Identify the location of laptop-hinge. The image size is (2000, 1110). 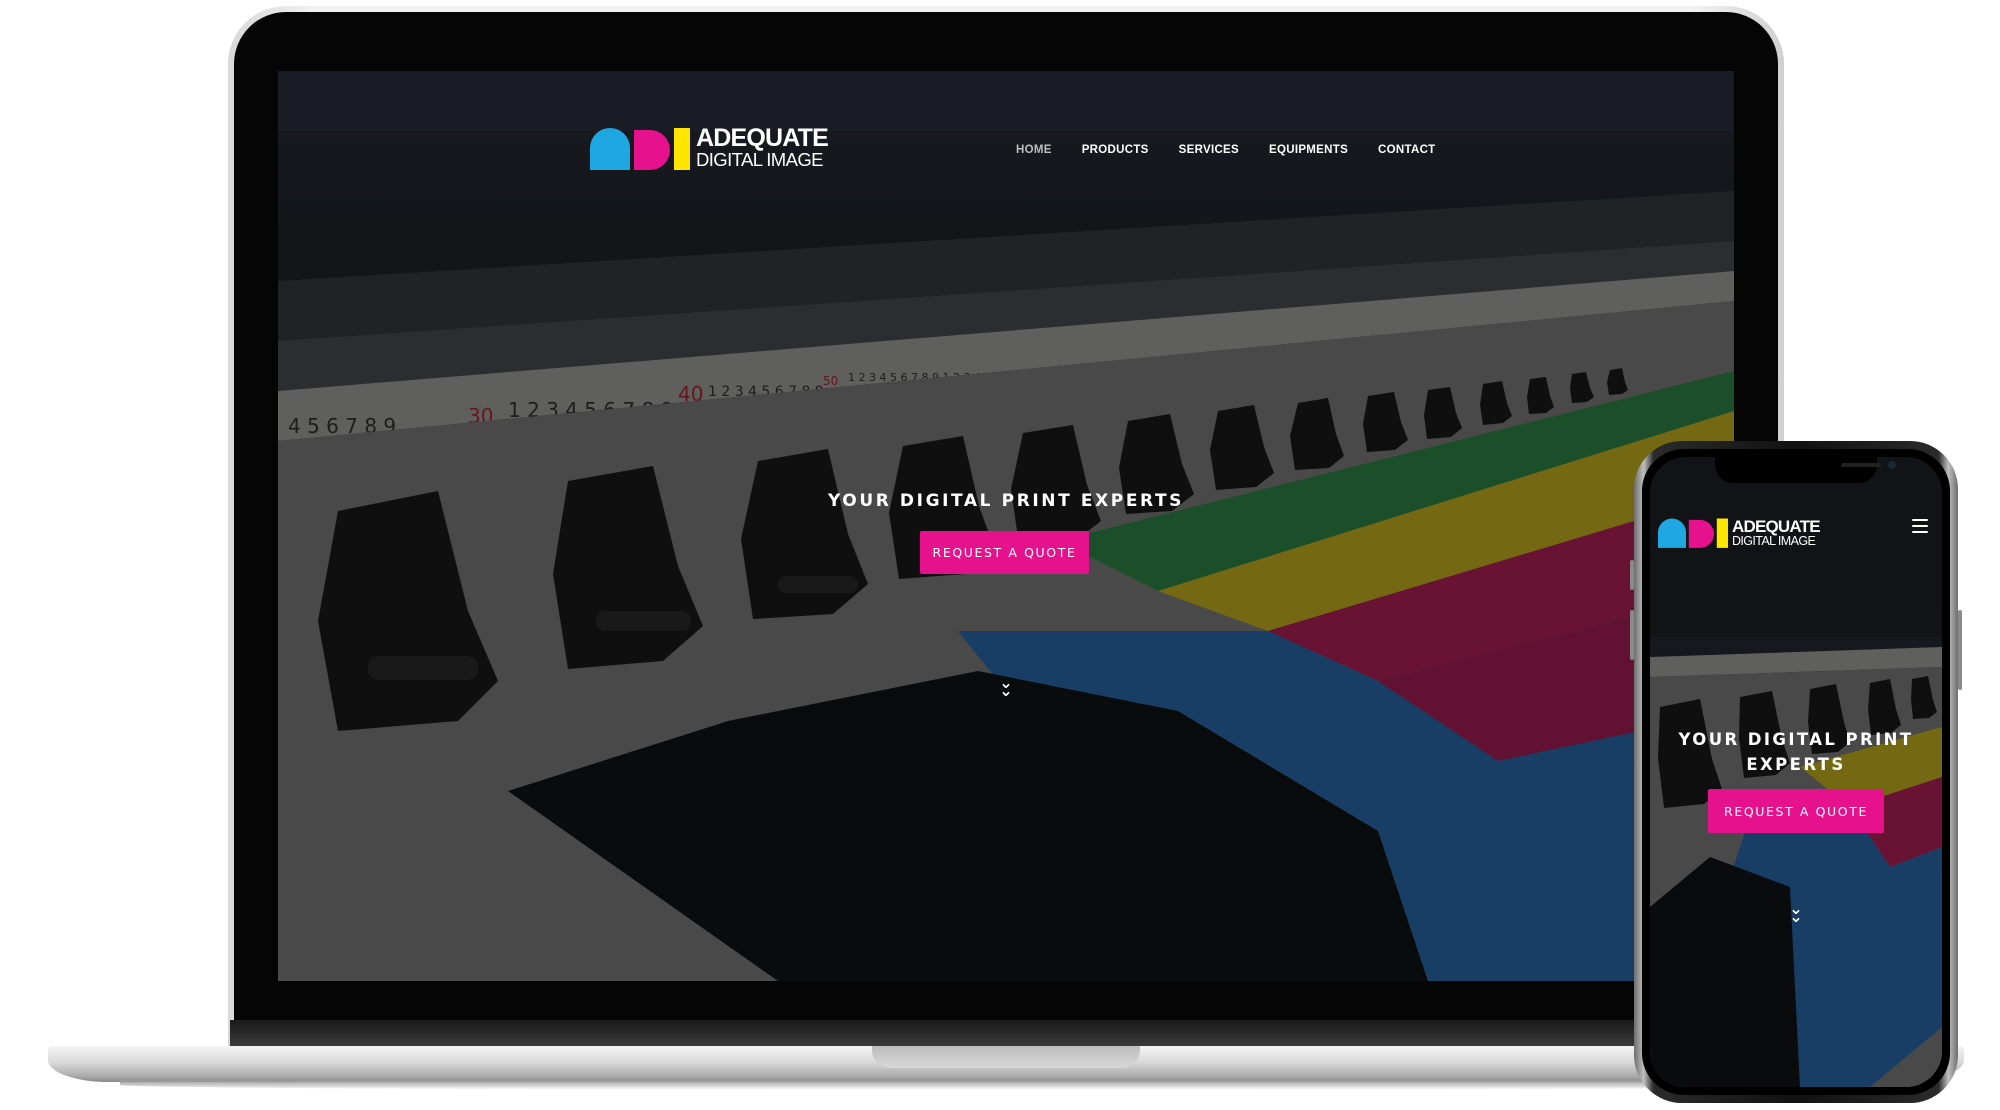
(1006, 1033).